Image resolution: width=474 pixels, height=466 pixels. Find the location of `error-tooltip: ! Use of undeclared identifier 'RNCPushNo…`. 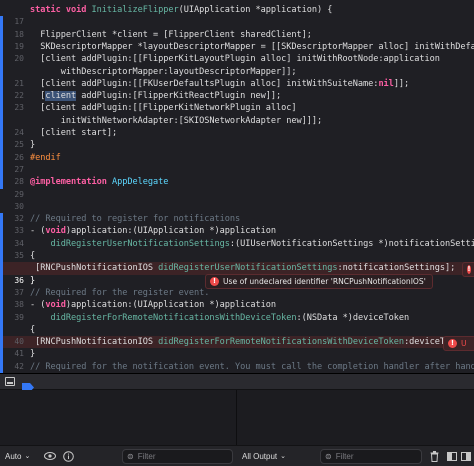

error-tooltip: ! Use of undeclared identifier 'RNCPushNo… is located at coordinates (319, 282).